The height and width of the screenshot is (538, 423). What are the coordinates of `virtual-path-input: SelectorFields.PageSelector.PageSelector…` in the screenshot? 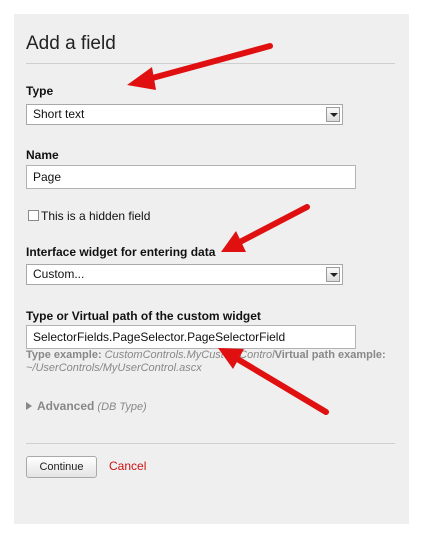 It's located at (191, 337).